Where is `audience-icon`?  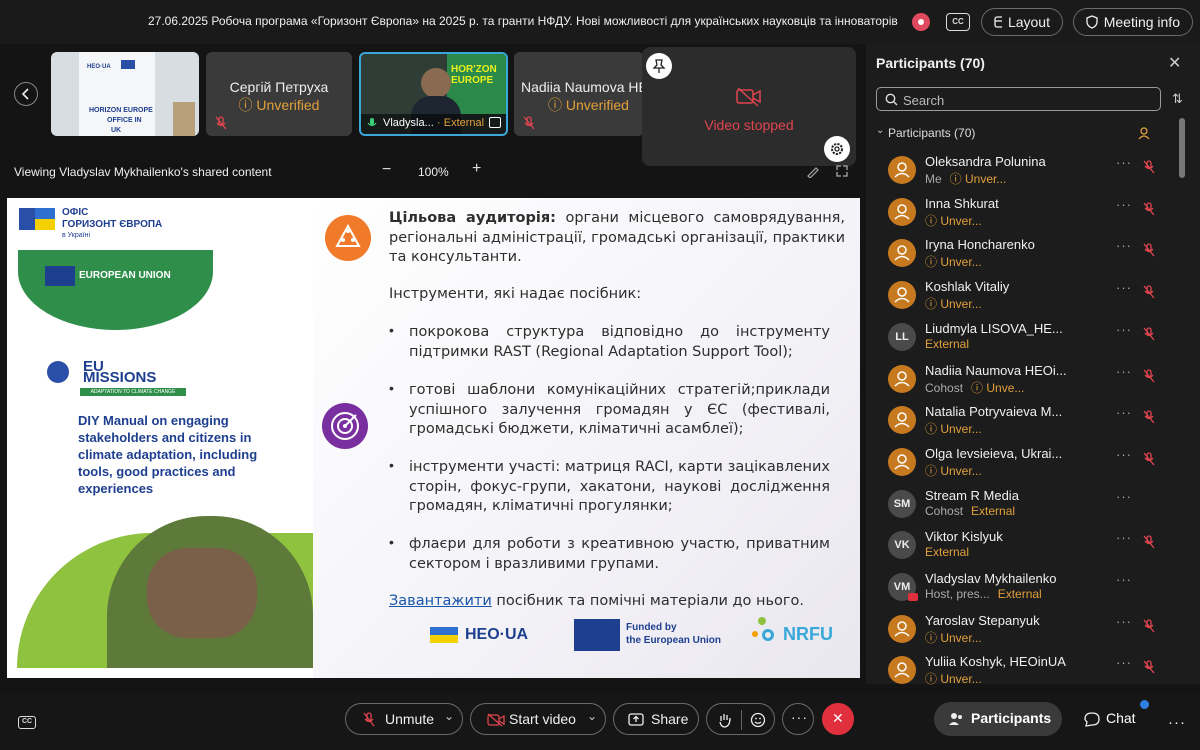
audience-icon is located at coordinates (348, 238).